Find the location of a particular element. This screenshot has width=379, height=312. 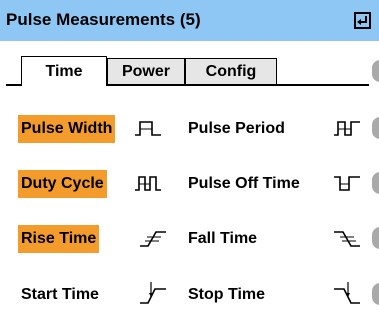

tab-config: Config is located at coordinates (231, 71).